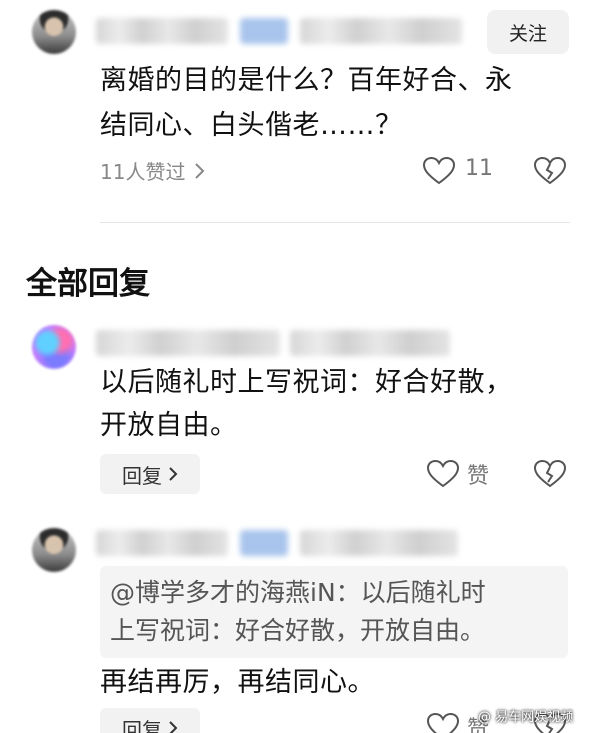  I want to click on follow-button: 关注, so click(528, 32).